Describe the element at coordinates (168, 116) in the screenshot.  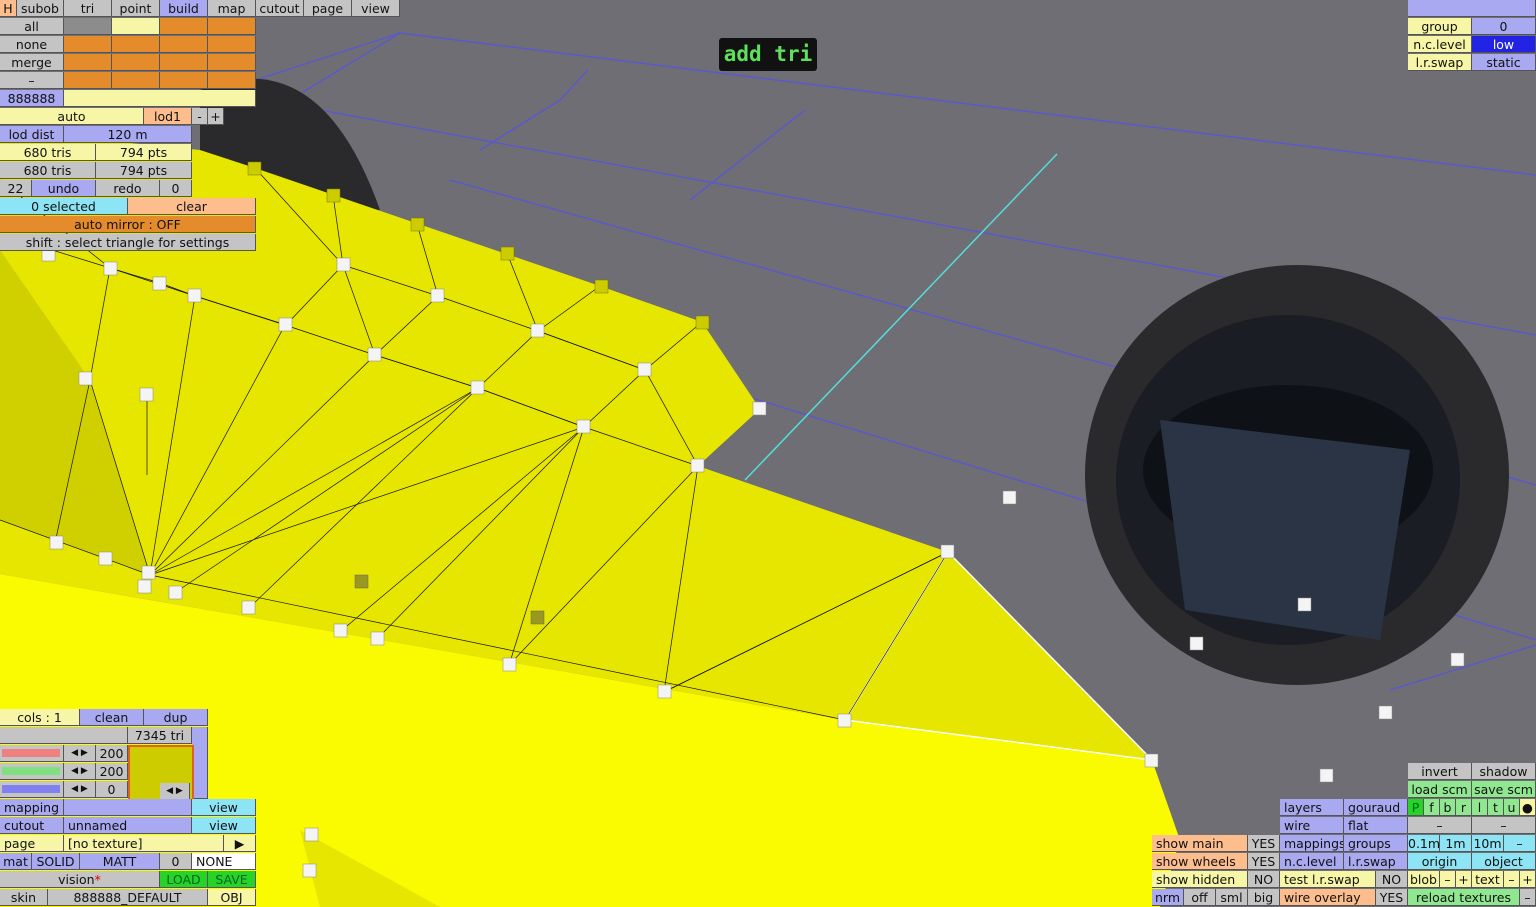
I see `lod1-button: lod1` at that location.